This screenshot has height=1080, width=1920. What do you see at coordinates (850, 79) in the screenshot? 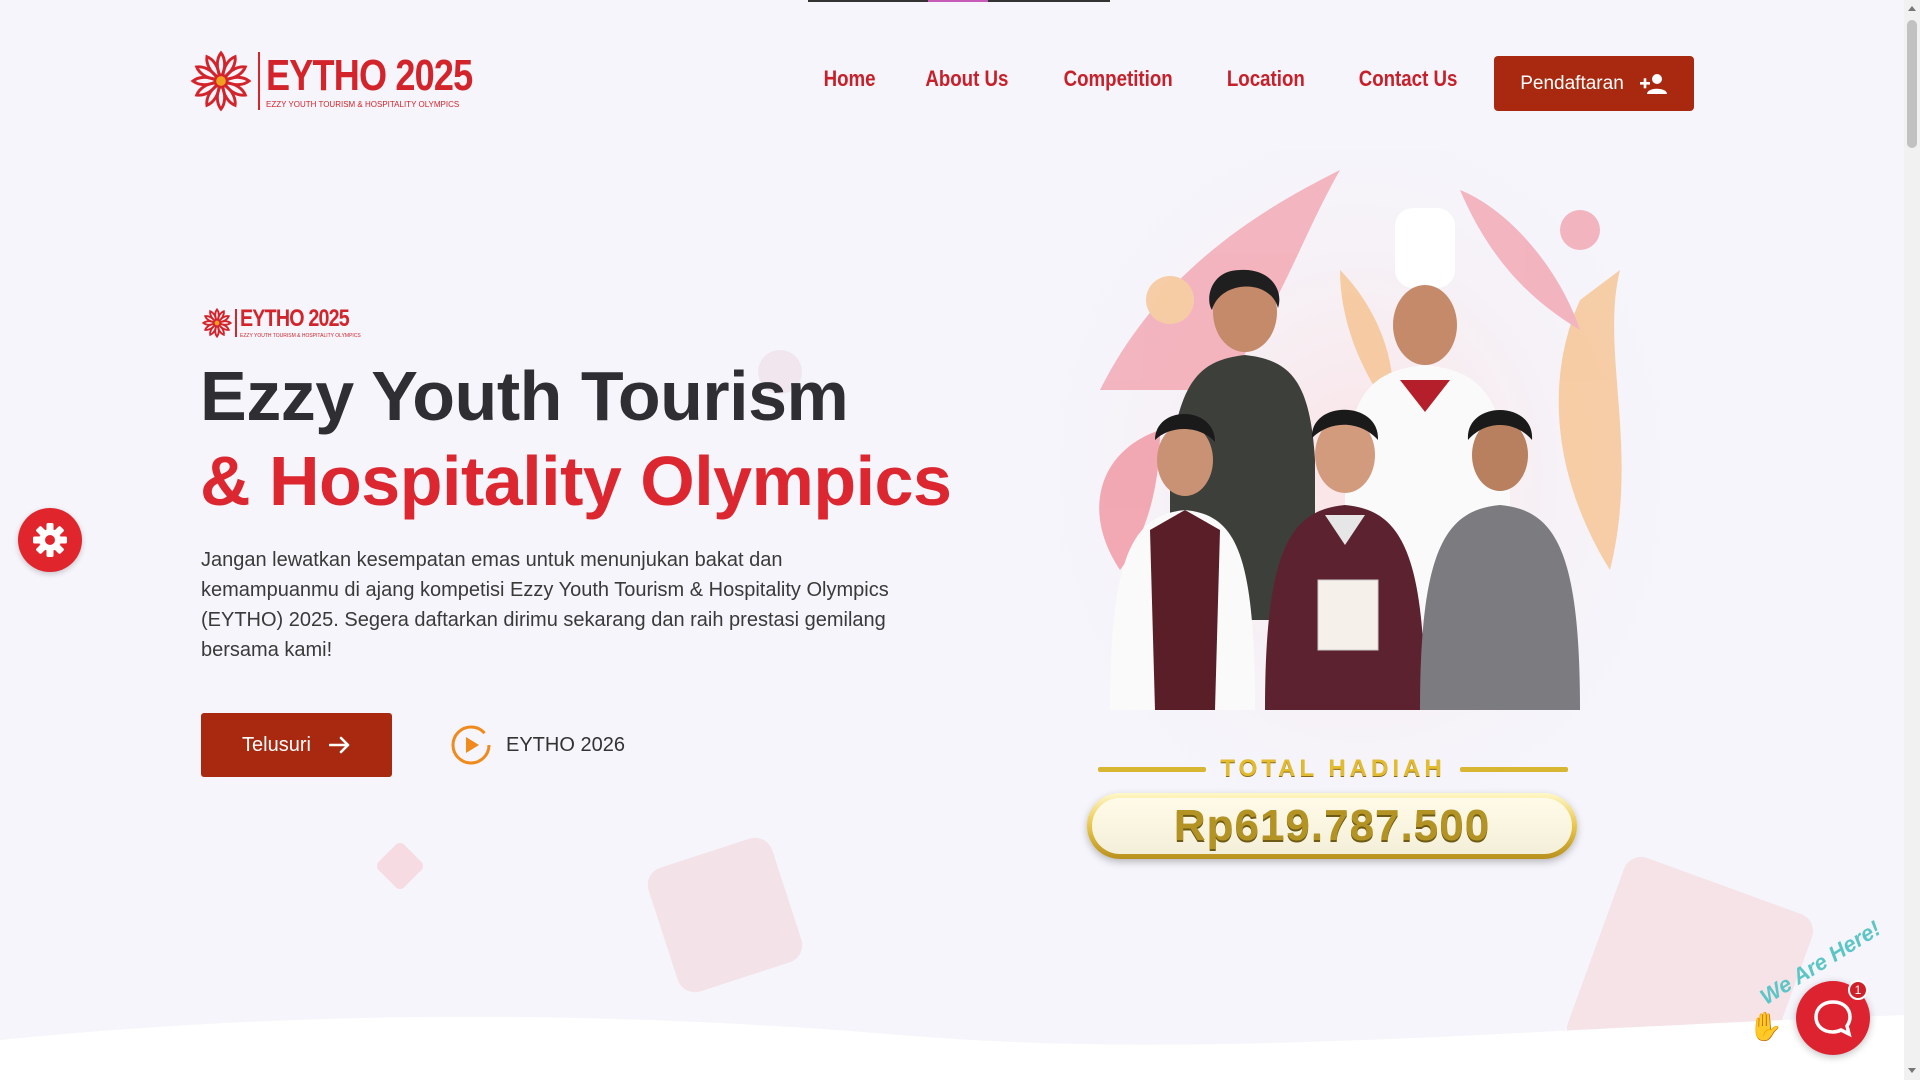
I see `nav-home: Home` at bounding box center [850, 79].